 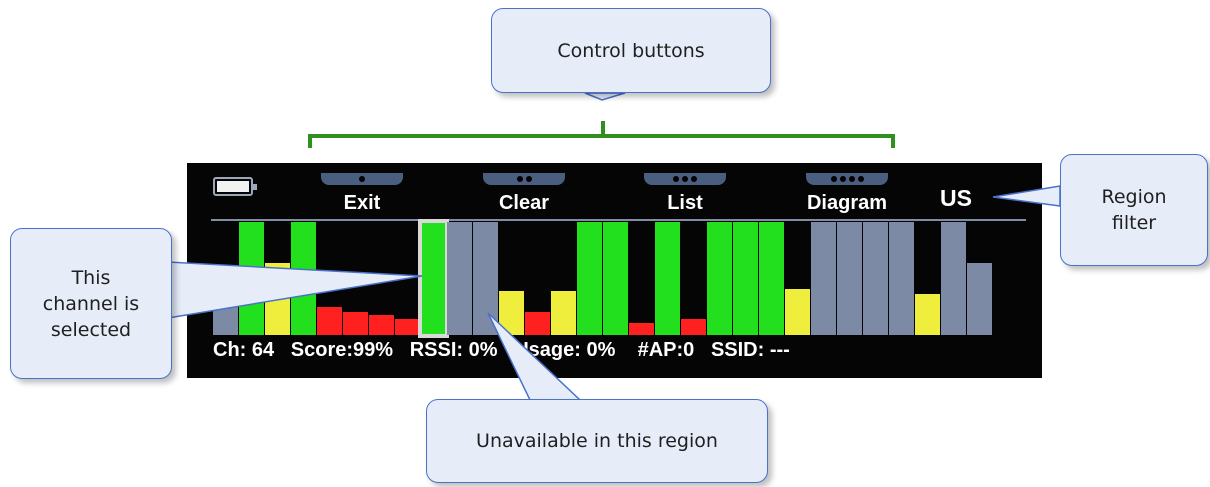 I want to click on callout-region-filter: Region filter, so click(x=1134, y=210).